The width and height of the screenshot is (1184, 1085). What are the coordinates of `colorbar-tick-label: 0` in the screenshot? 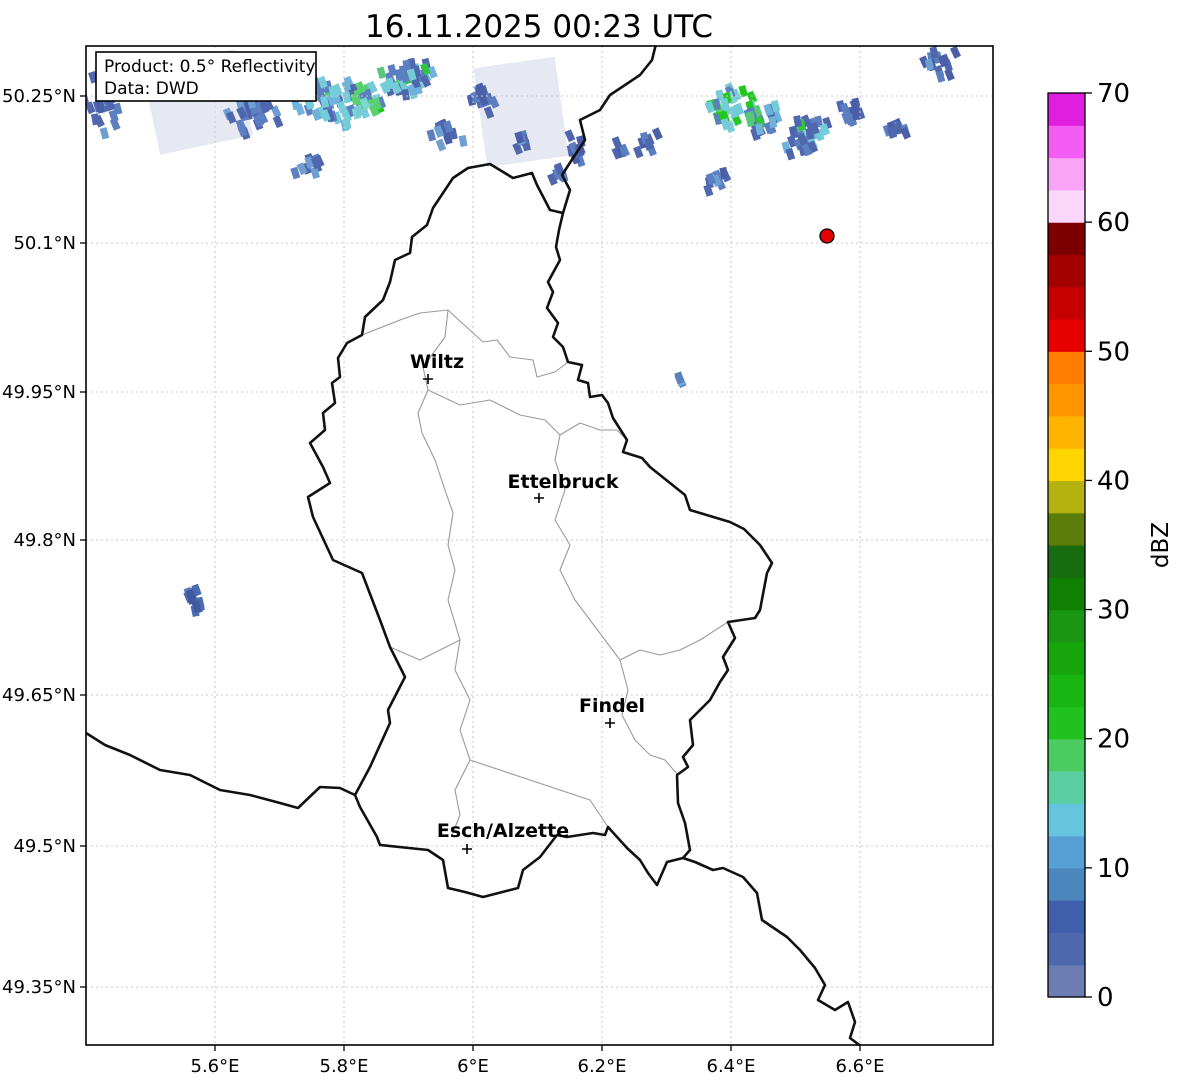 It's located at (1105, 998).